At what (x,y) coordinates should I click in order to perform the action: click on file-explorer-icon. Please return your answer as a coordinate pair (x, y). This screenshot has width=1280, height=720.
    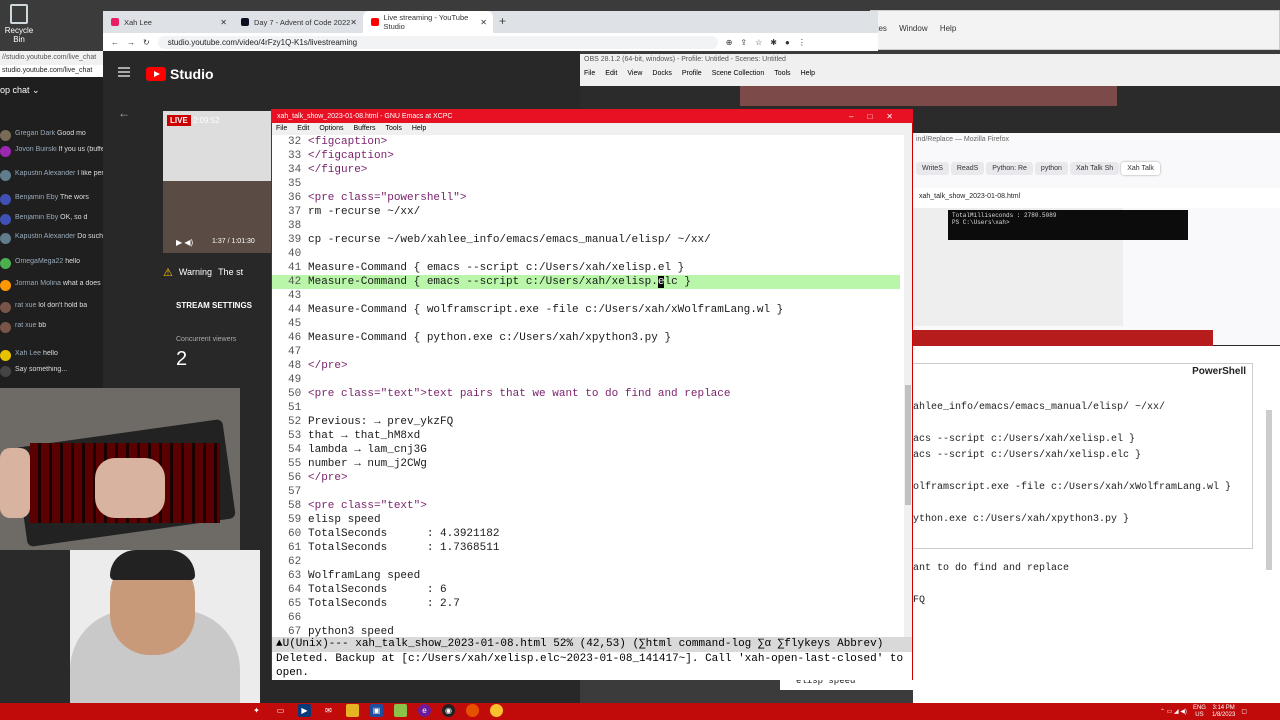
    Looking at the image, I should click on (352, 710).